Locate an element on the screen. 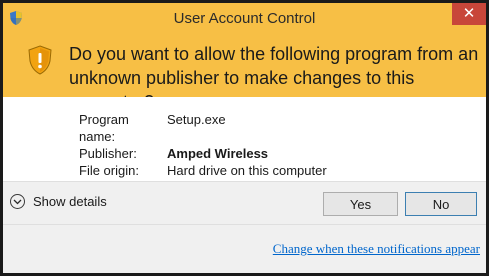  show-details-label: Show details is located at coordinates (70, 201).